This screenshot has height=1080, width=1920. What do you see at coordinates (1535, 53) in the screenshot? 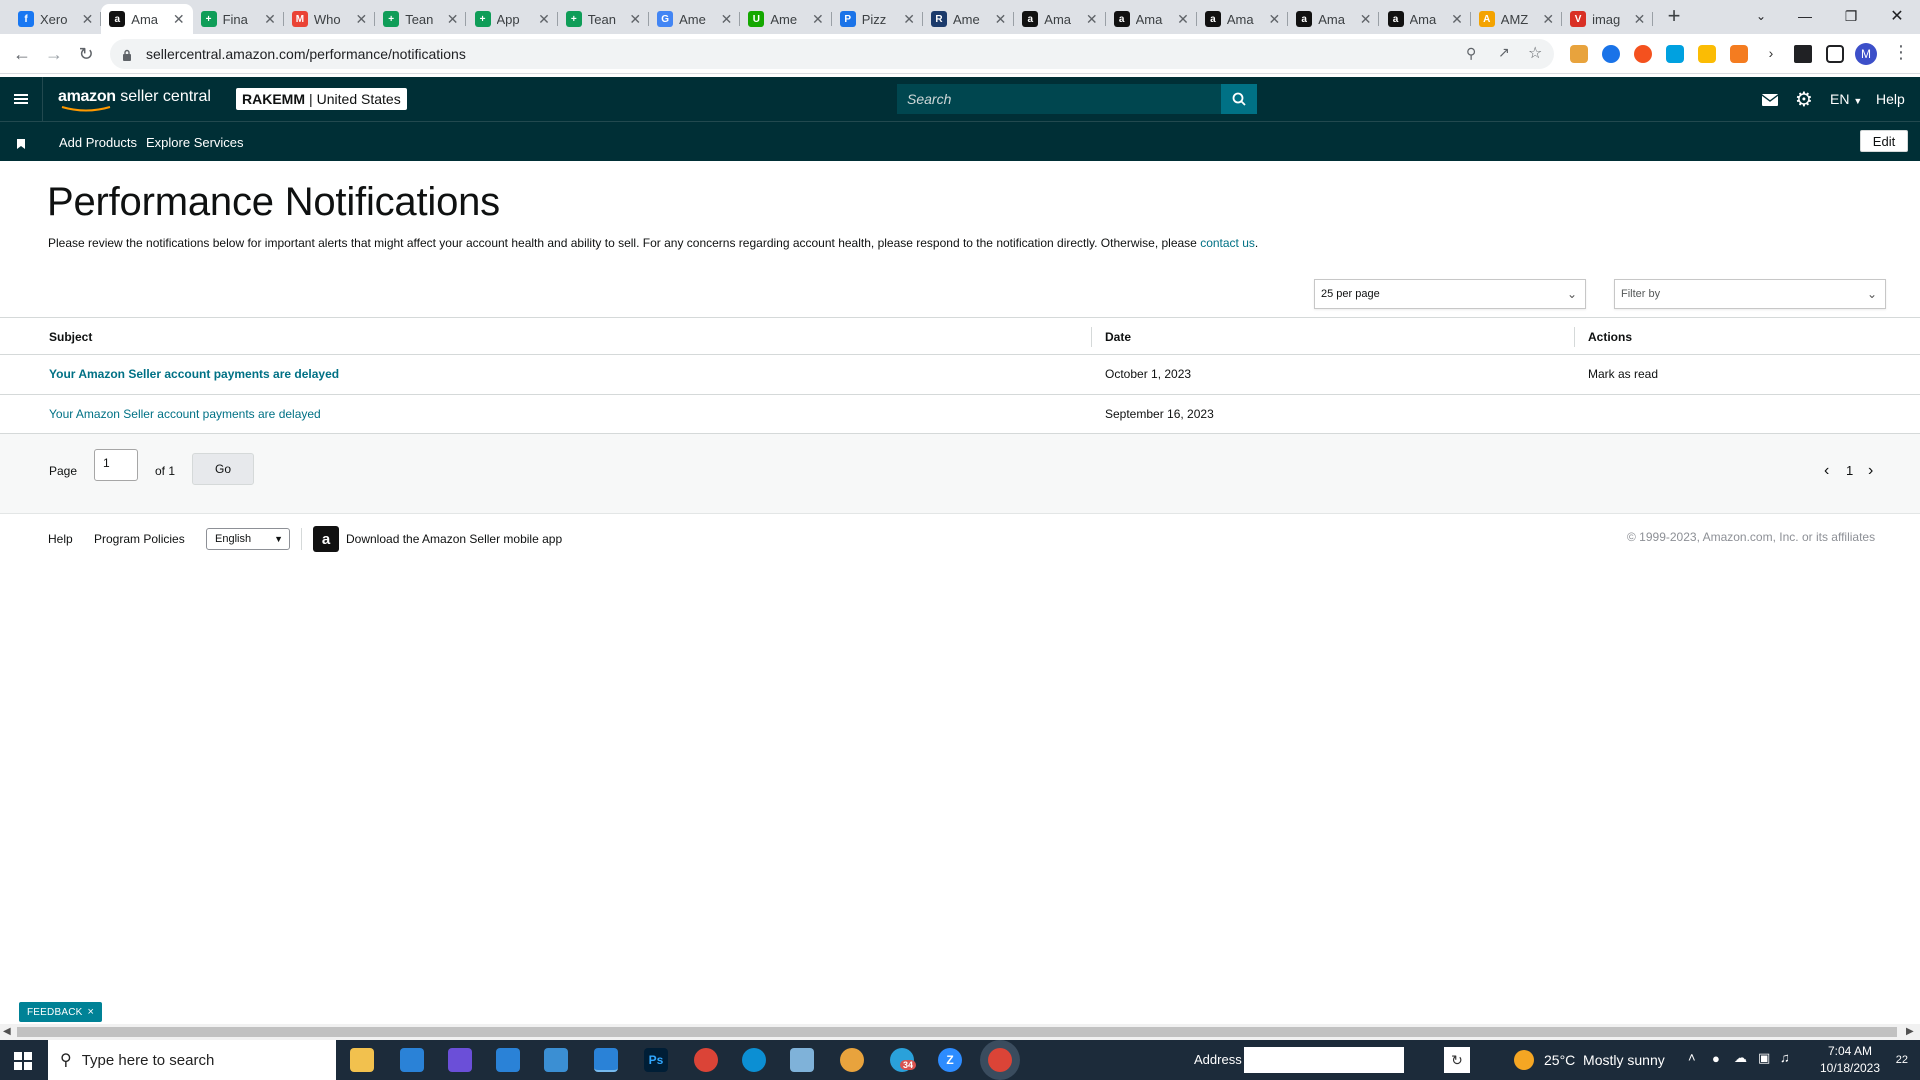
I see `bookmark-star-icon: ☆` at bounding box center [1535, 53].